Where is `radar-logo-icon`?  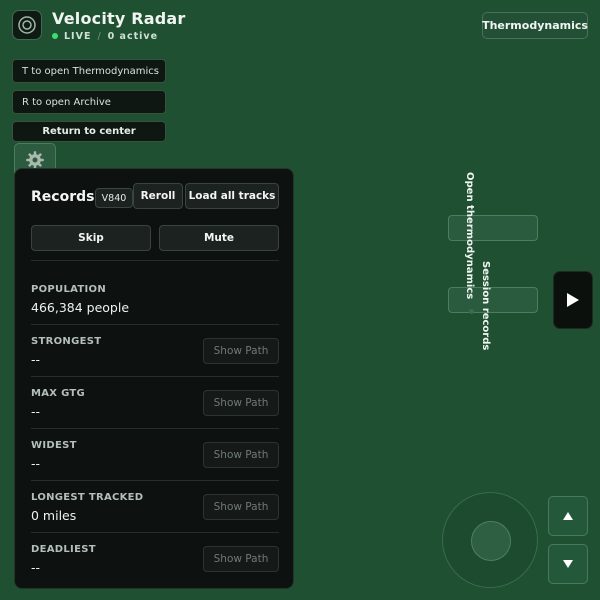 radar-logo-icon is located at coordinates (27, 25).